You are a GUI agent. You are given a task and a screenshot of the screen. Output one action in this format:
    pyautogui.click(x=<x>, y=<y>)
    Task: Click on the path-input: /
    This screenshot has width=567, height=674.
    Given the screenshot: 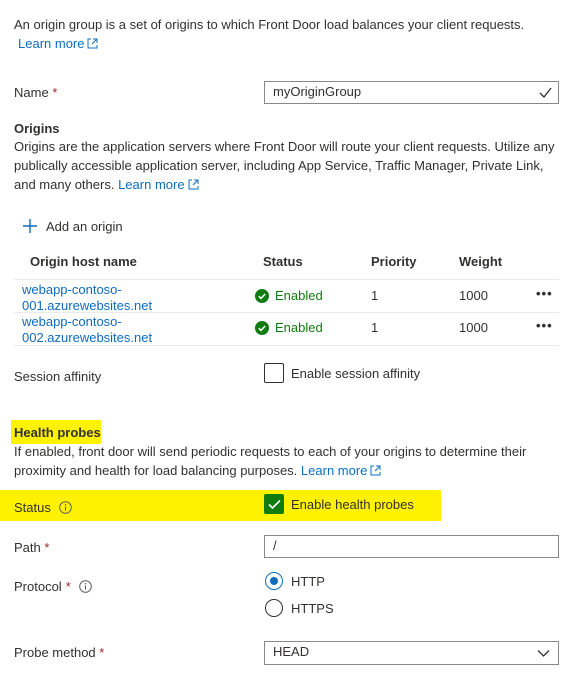 What is the action you would take?
    pyautogui.click(x=411, y=546)
    